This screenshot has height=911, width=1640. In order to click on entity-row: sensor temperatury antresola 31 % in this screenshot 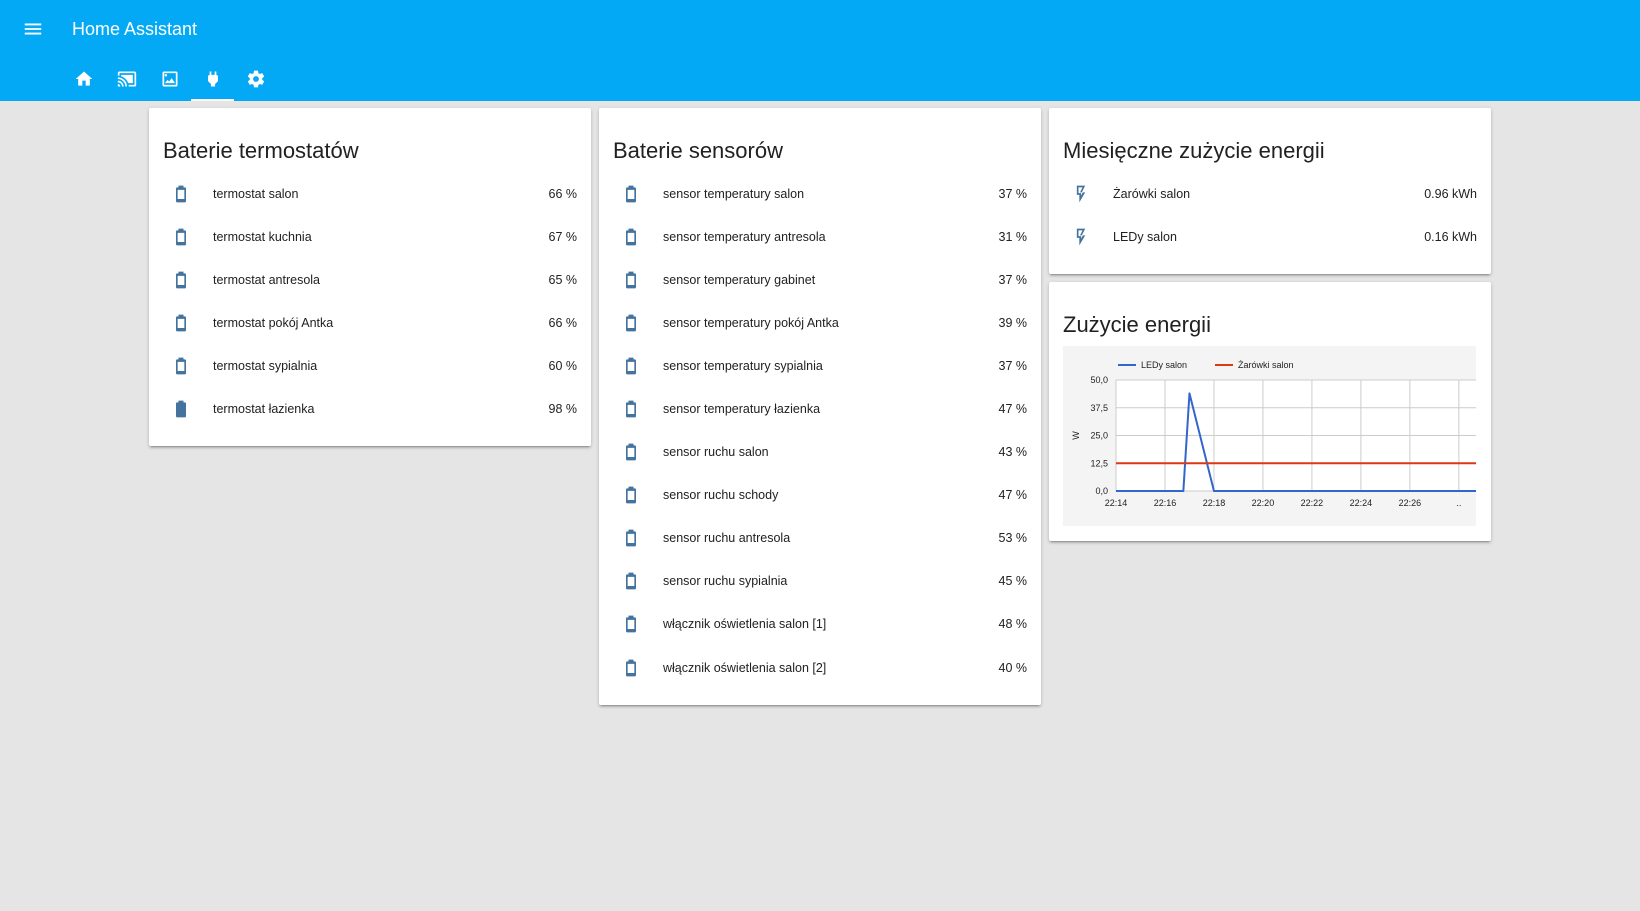, I will do `click(820, 236)`.